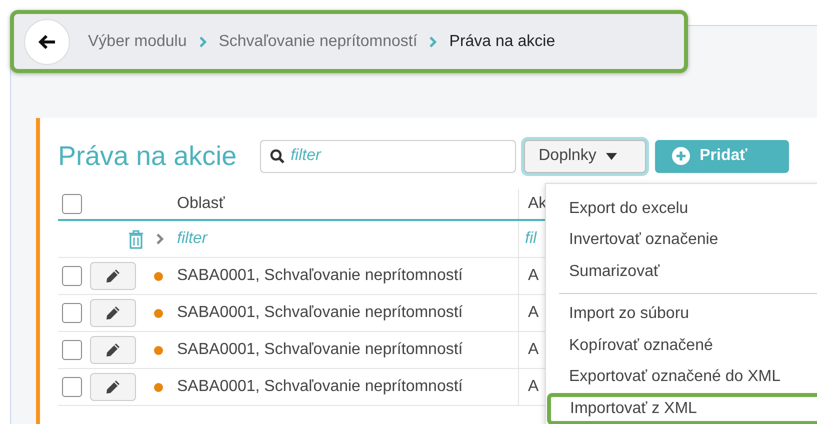 This screenshot has width=817, height=424. Describe the element at coordinates (681, 208) in the screenshot. I see `menu-item: Export do excelu` at that location.